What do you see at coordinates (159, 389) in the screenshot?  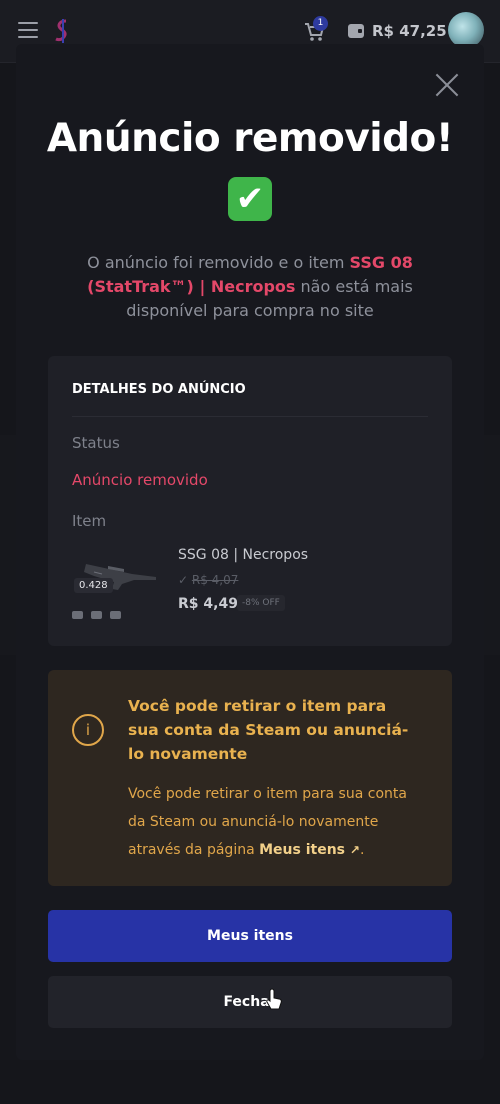 I see `details-heading: DETALHES DO ANÚNCIO` at bounding box center [159, 389].